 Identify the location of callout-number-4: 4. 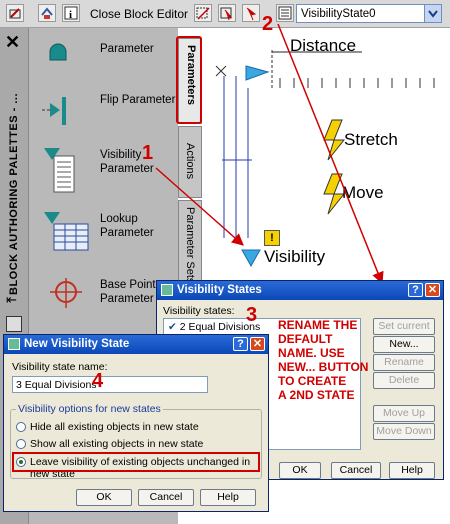
(98, 381).